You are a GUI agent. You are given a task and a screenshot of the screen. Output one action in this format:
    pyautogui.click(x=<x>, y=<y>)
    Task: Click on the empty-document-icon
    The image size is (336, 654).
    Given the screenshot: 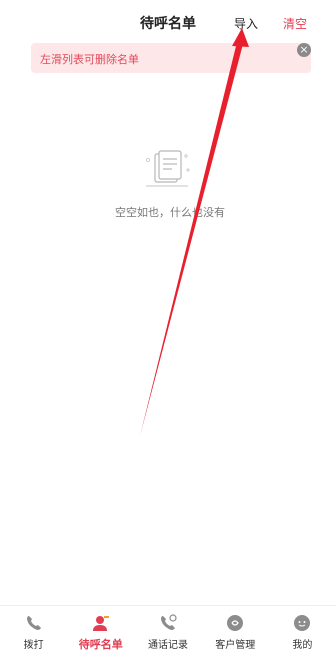 What is the action you would take?
    pyautogui.click(x=168, y=168)
    